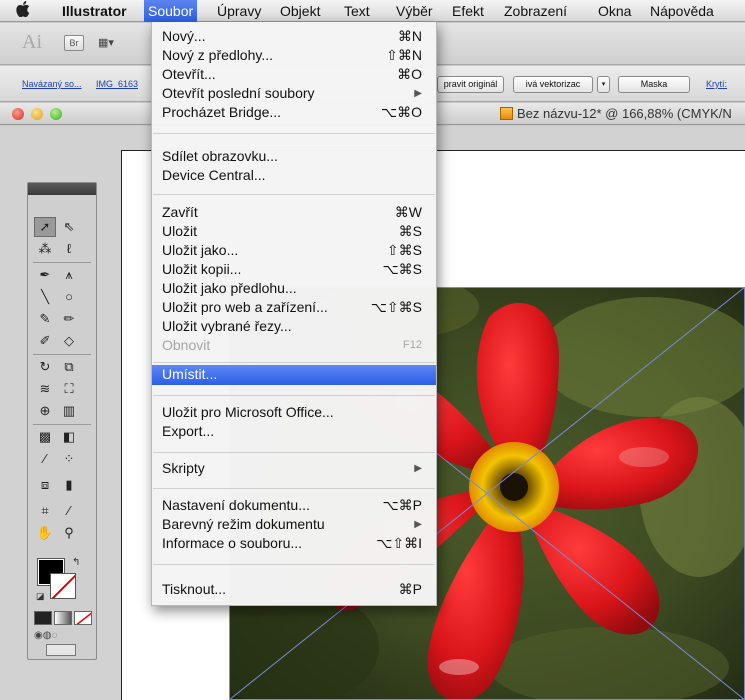 The image size is (745, 700). I want to click on menu-vyber: Výběr, so click(414, 11).